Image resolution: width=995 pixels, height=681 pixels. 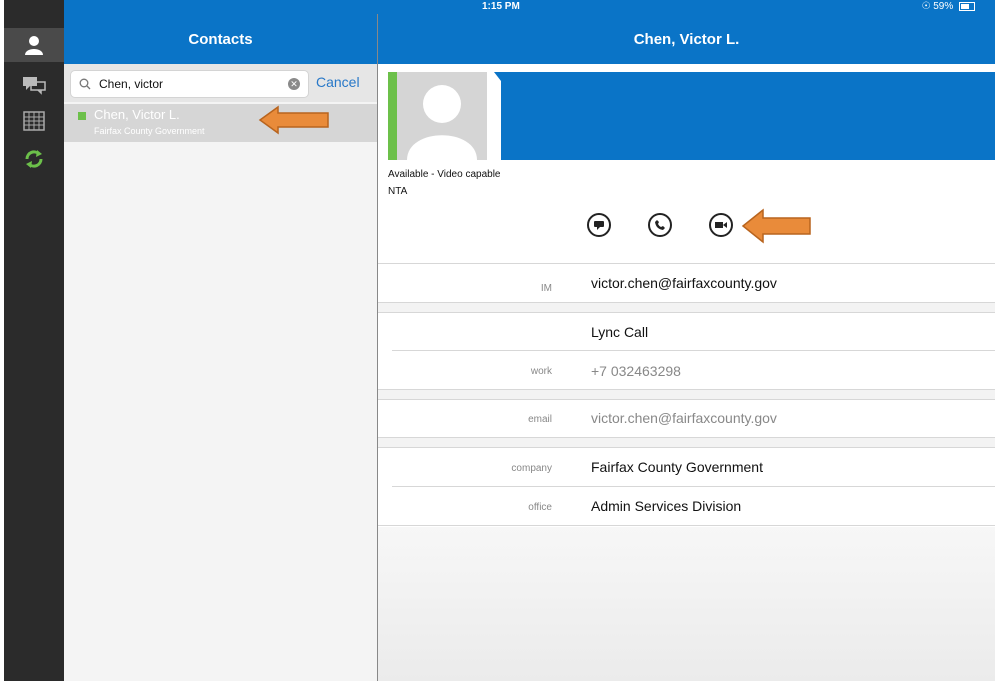 I want to click on presence-indicator, so click(x=82, y=116).